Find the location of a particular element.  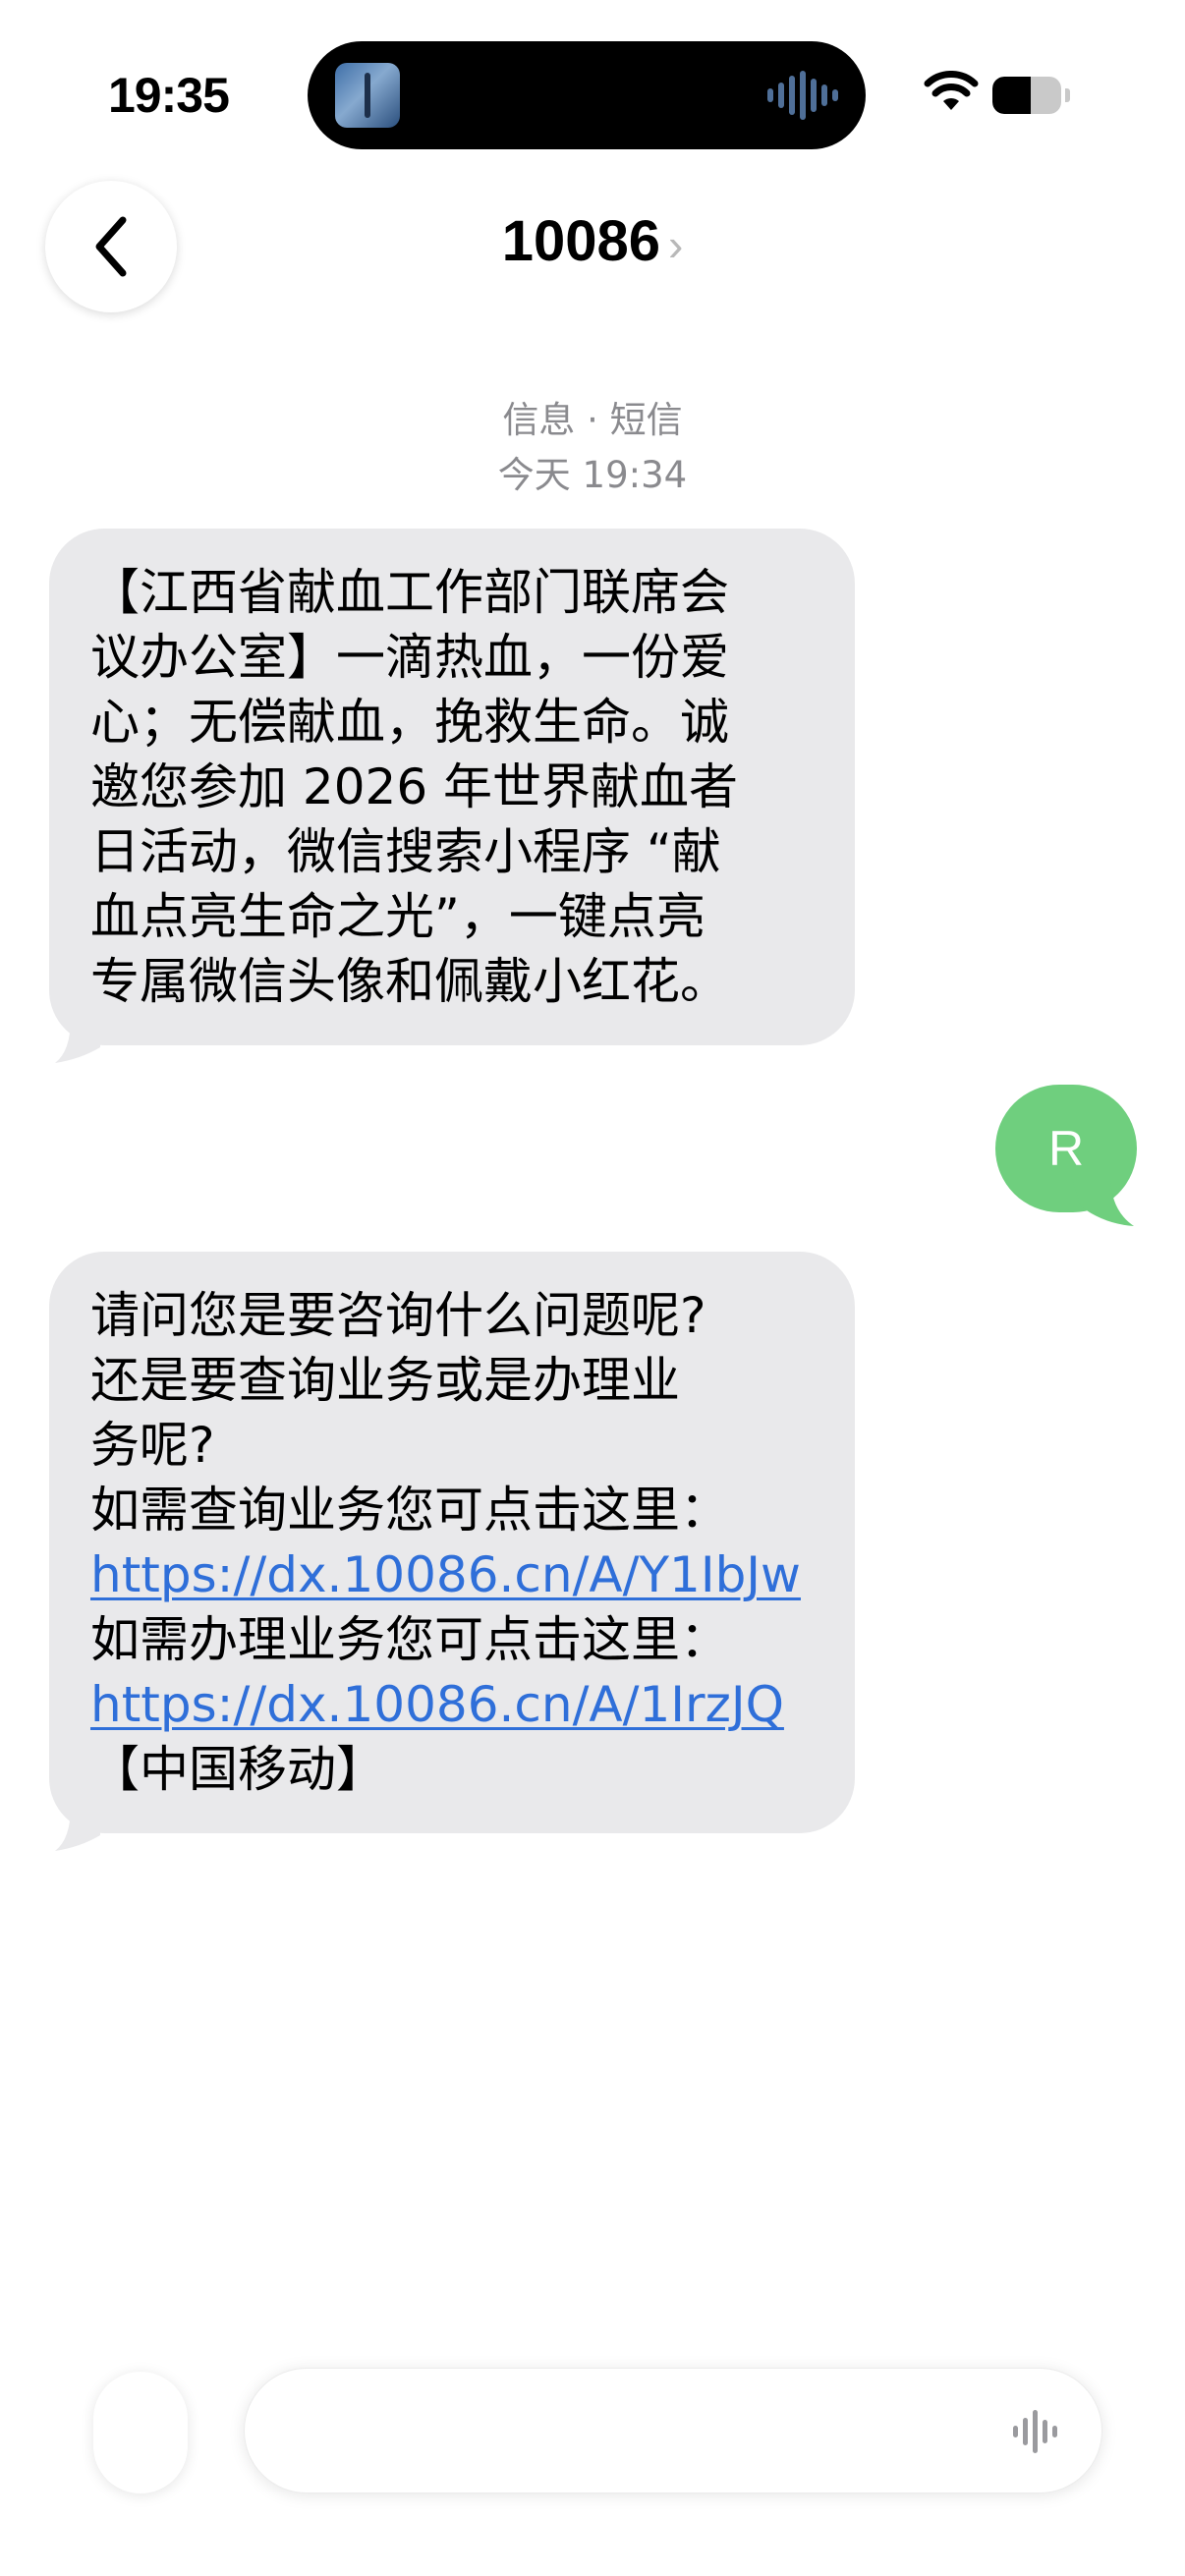

now-playing-artwork is located at coordinates (368, 95).